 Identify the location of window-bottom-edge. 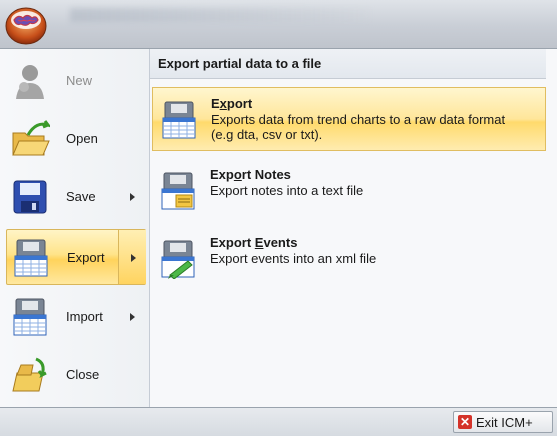
(278, 440).